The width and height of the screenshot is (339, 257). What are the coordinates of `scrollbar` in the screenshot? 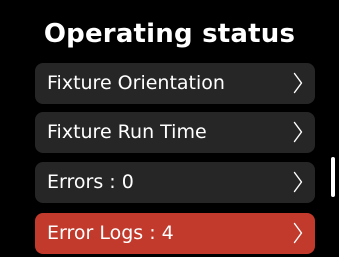 It's located at (333, 177).